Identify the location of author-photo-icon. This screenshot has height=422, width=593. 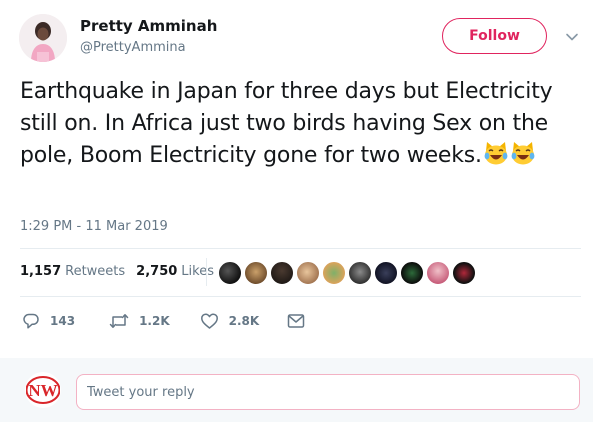
(43, 38).